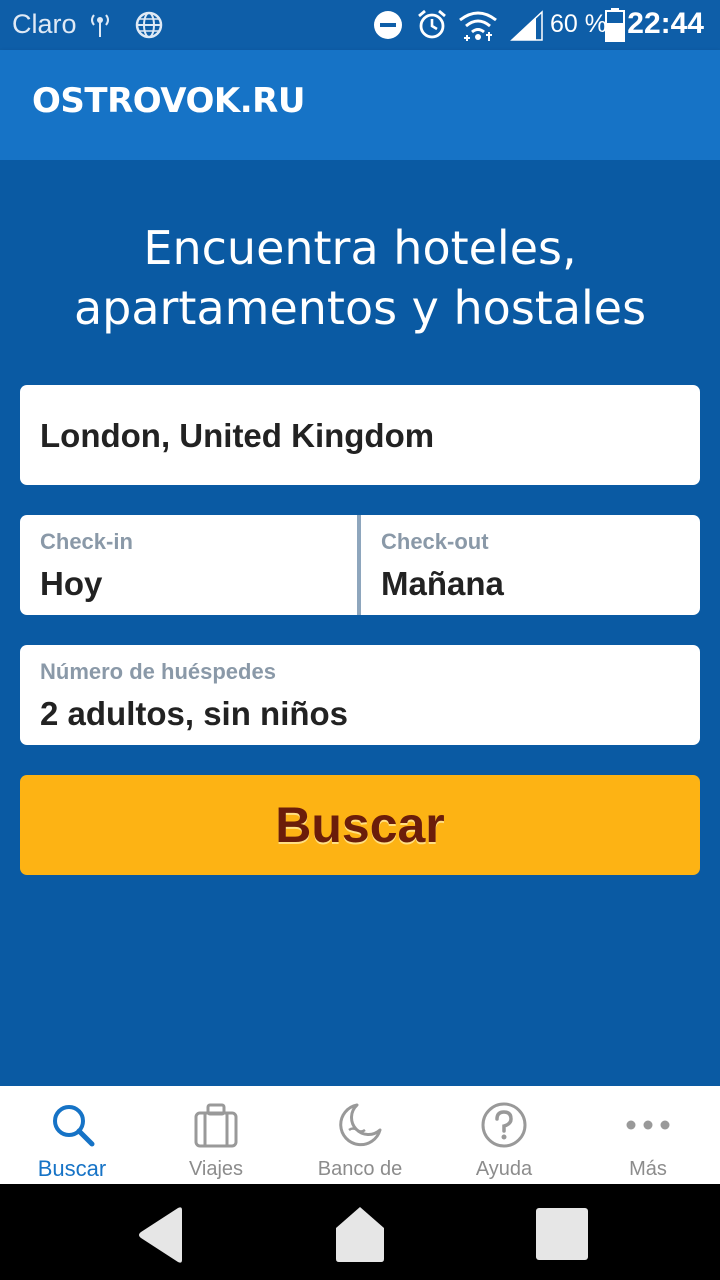 Image resolution: width=720 pixels, height=1280 pixels. What do you see at coordinates (71, 583) in the screenshot?
I see `checkin-value: Hoy` at bounding box center [71, 583].